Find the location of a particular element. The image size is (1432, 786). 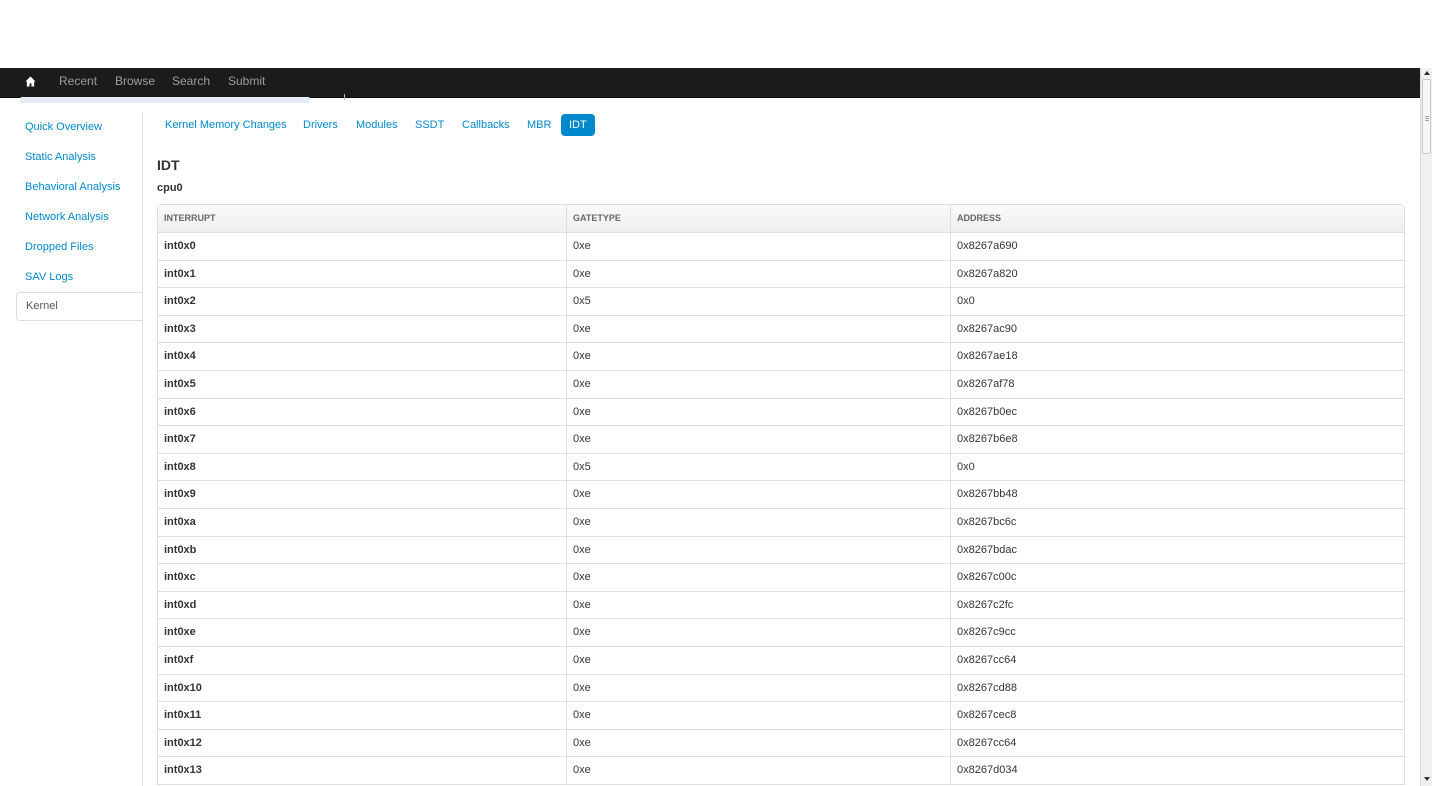

sidebar-item-dropped-files: Dropped Files is located at coordinates (79, 247).